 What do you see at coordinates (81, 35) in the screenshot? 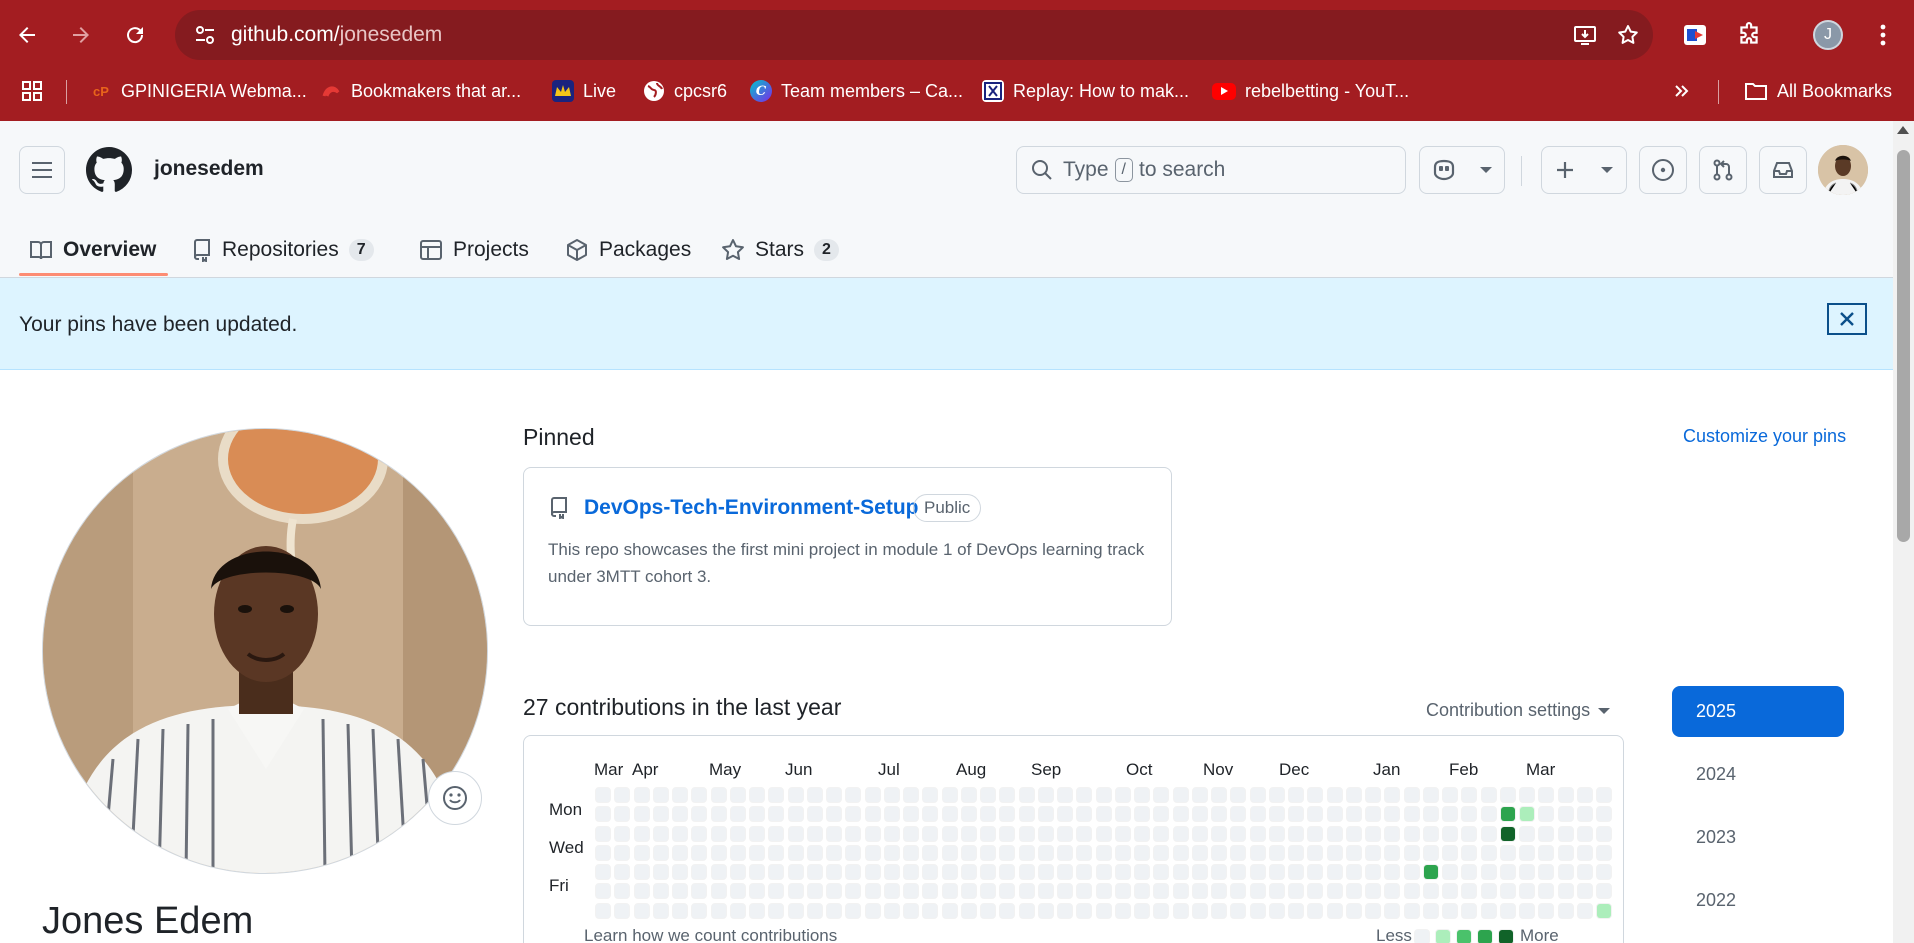
I see `forward-button` at bounding box center [81, 35].